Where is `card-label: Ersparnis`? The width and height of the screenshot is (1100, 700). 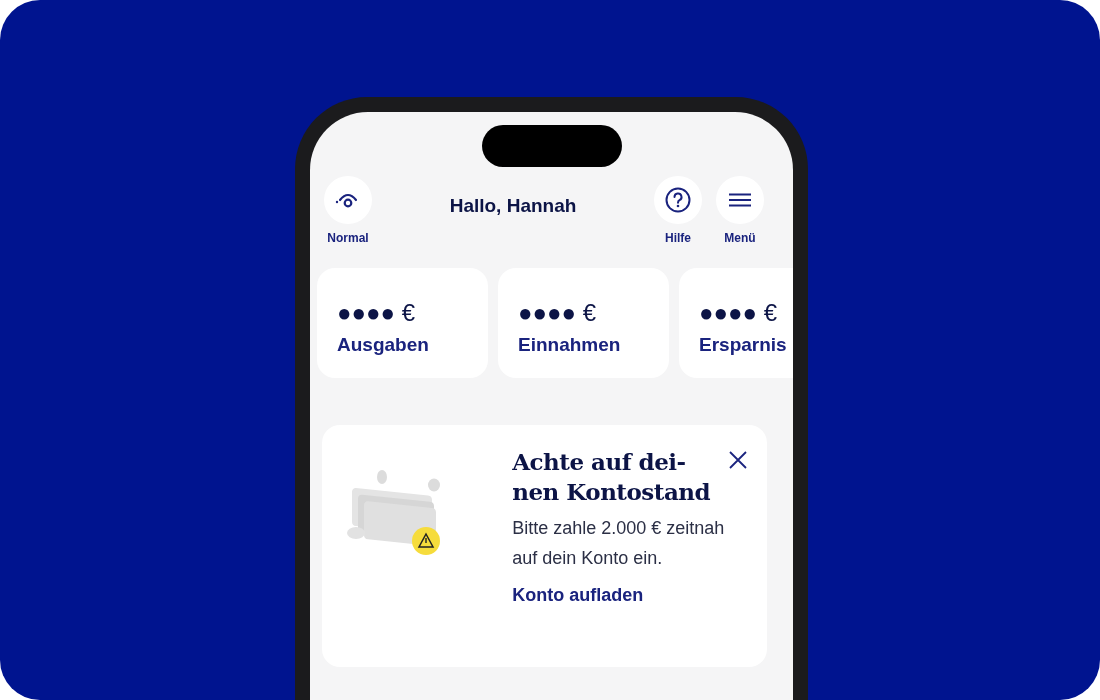 card-label: Ersparnis is located at coordinates (743, 345).